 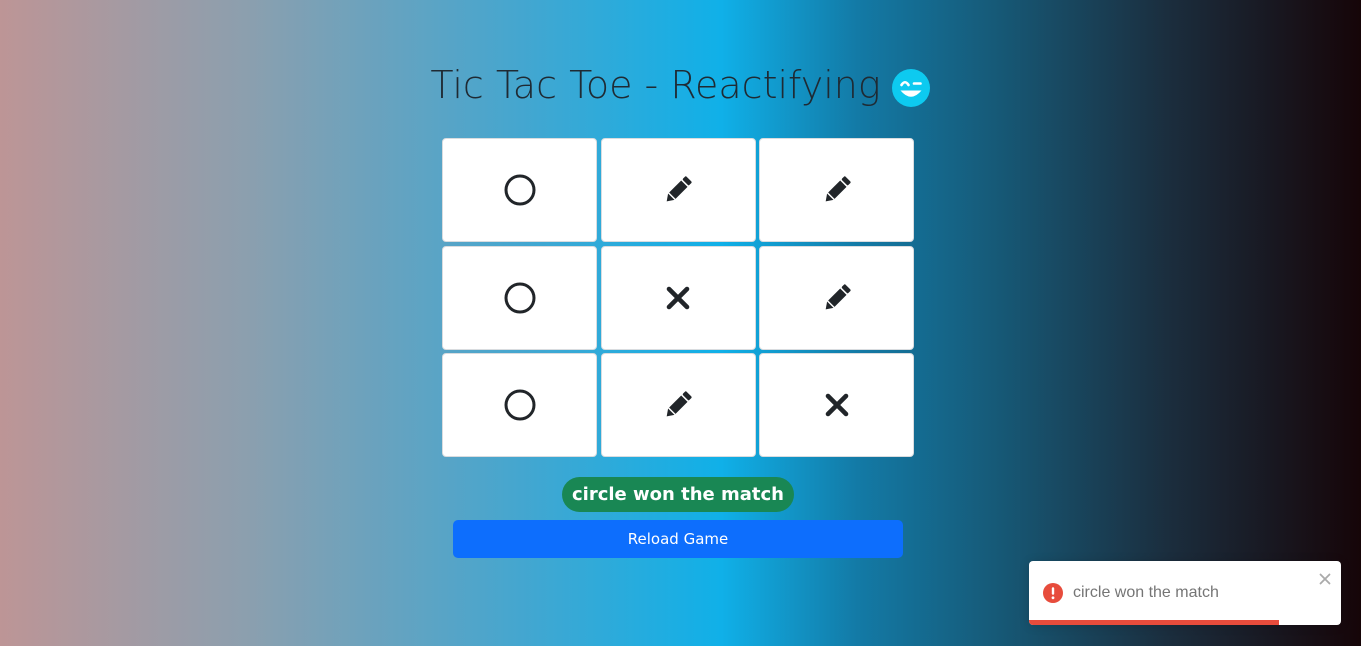 What do you see at coordinates (678, 494) in the screenshot?
I see `status-badge: circle won the match` at bounding box center [678, 494].